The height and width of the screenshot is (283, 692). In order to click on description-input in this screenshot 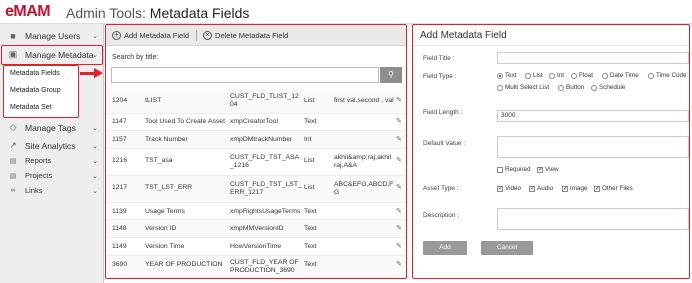, I will do `click(593, 219)`.